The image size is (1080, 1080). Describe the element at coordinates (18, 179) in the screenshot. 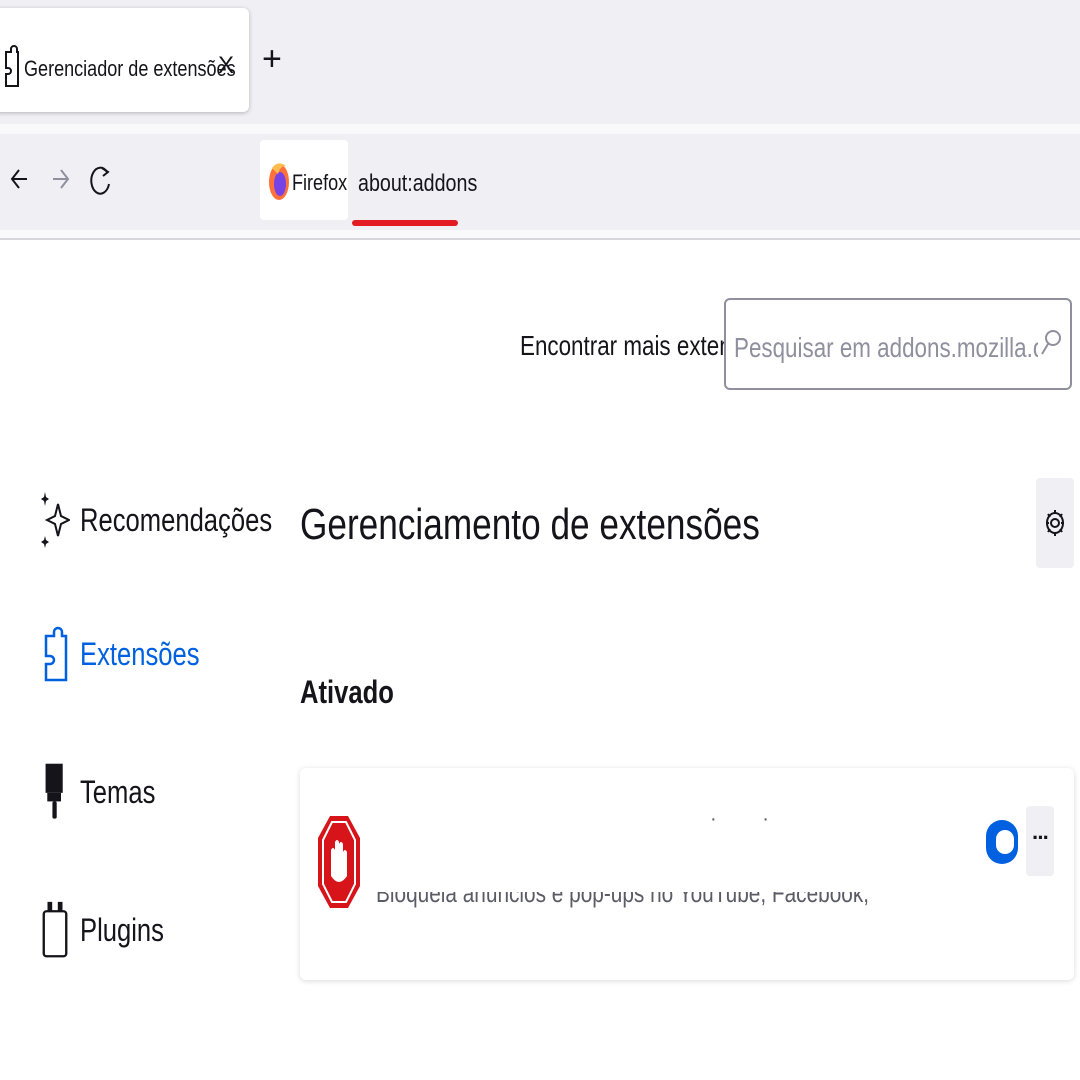

I see `arrow-left-icon` at that location.